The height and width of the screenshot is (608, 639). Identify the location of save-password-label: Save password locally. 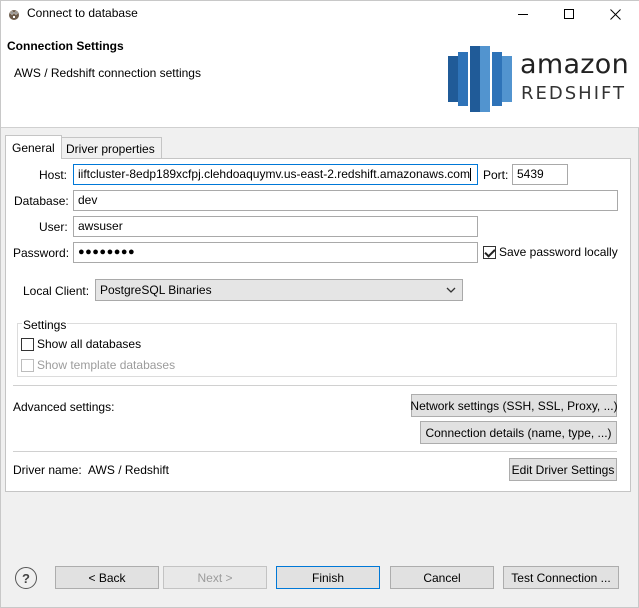
(558, 252).